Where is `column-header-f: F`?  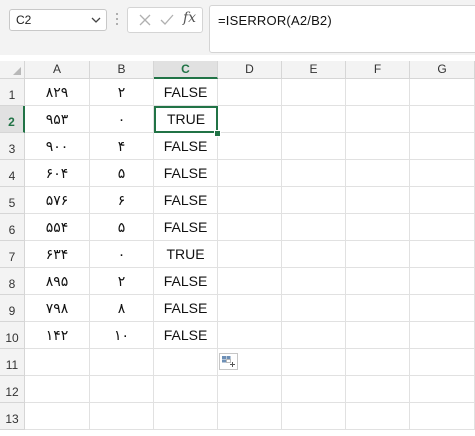
column-header-f: F is located at coordinates (378, 70).